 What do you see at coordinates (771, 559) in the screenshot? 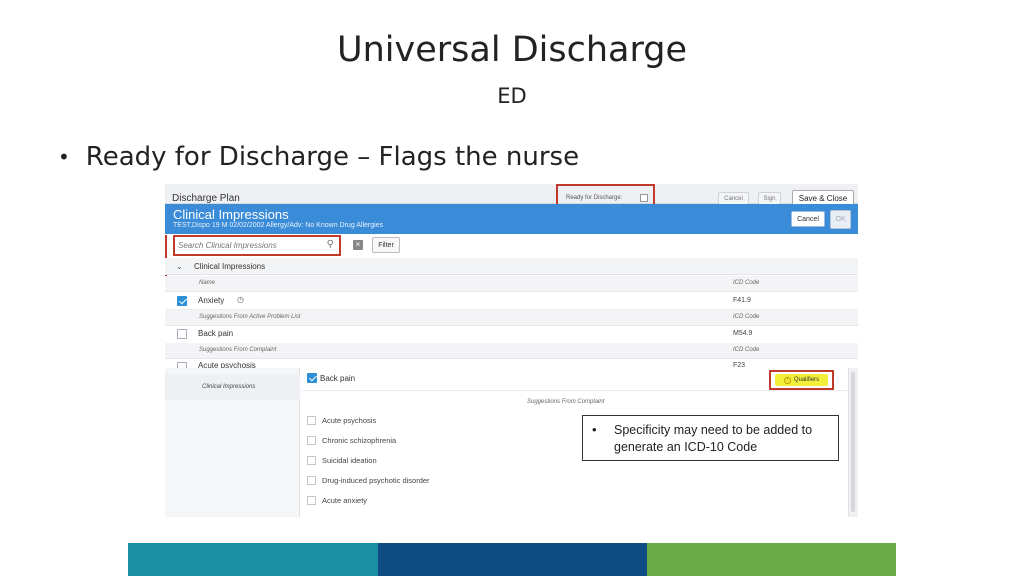
I see `footer-band-green` at bounding box center [771, 559].